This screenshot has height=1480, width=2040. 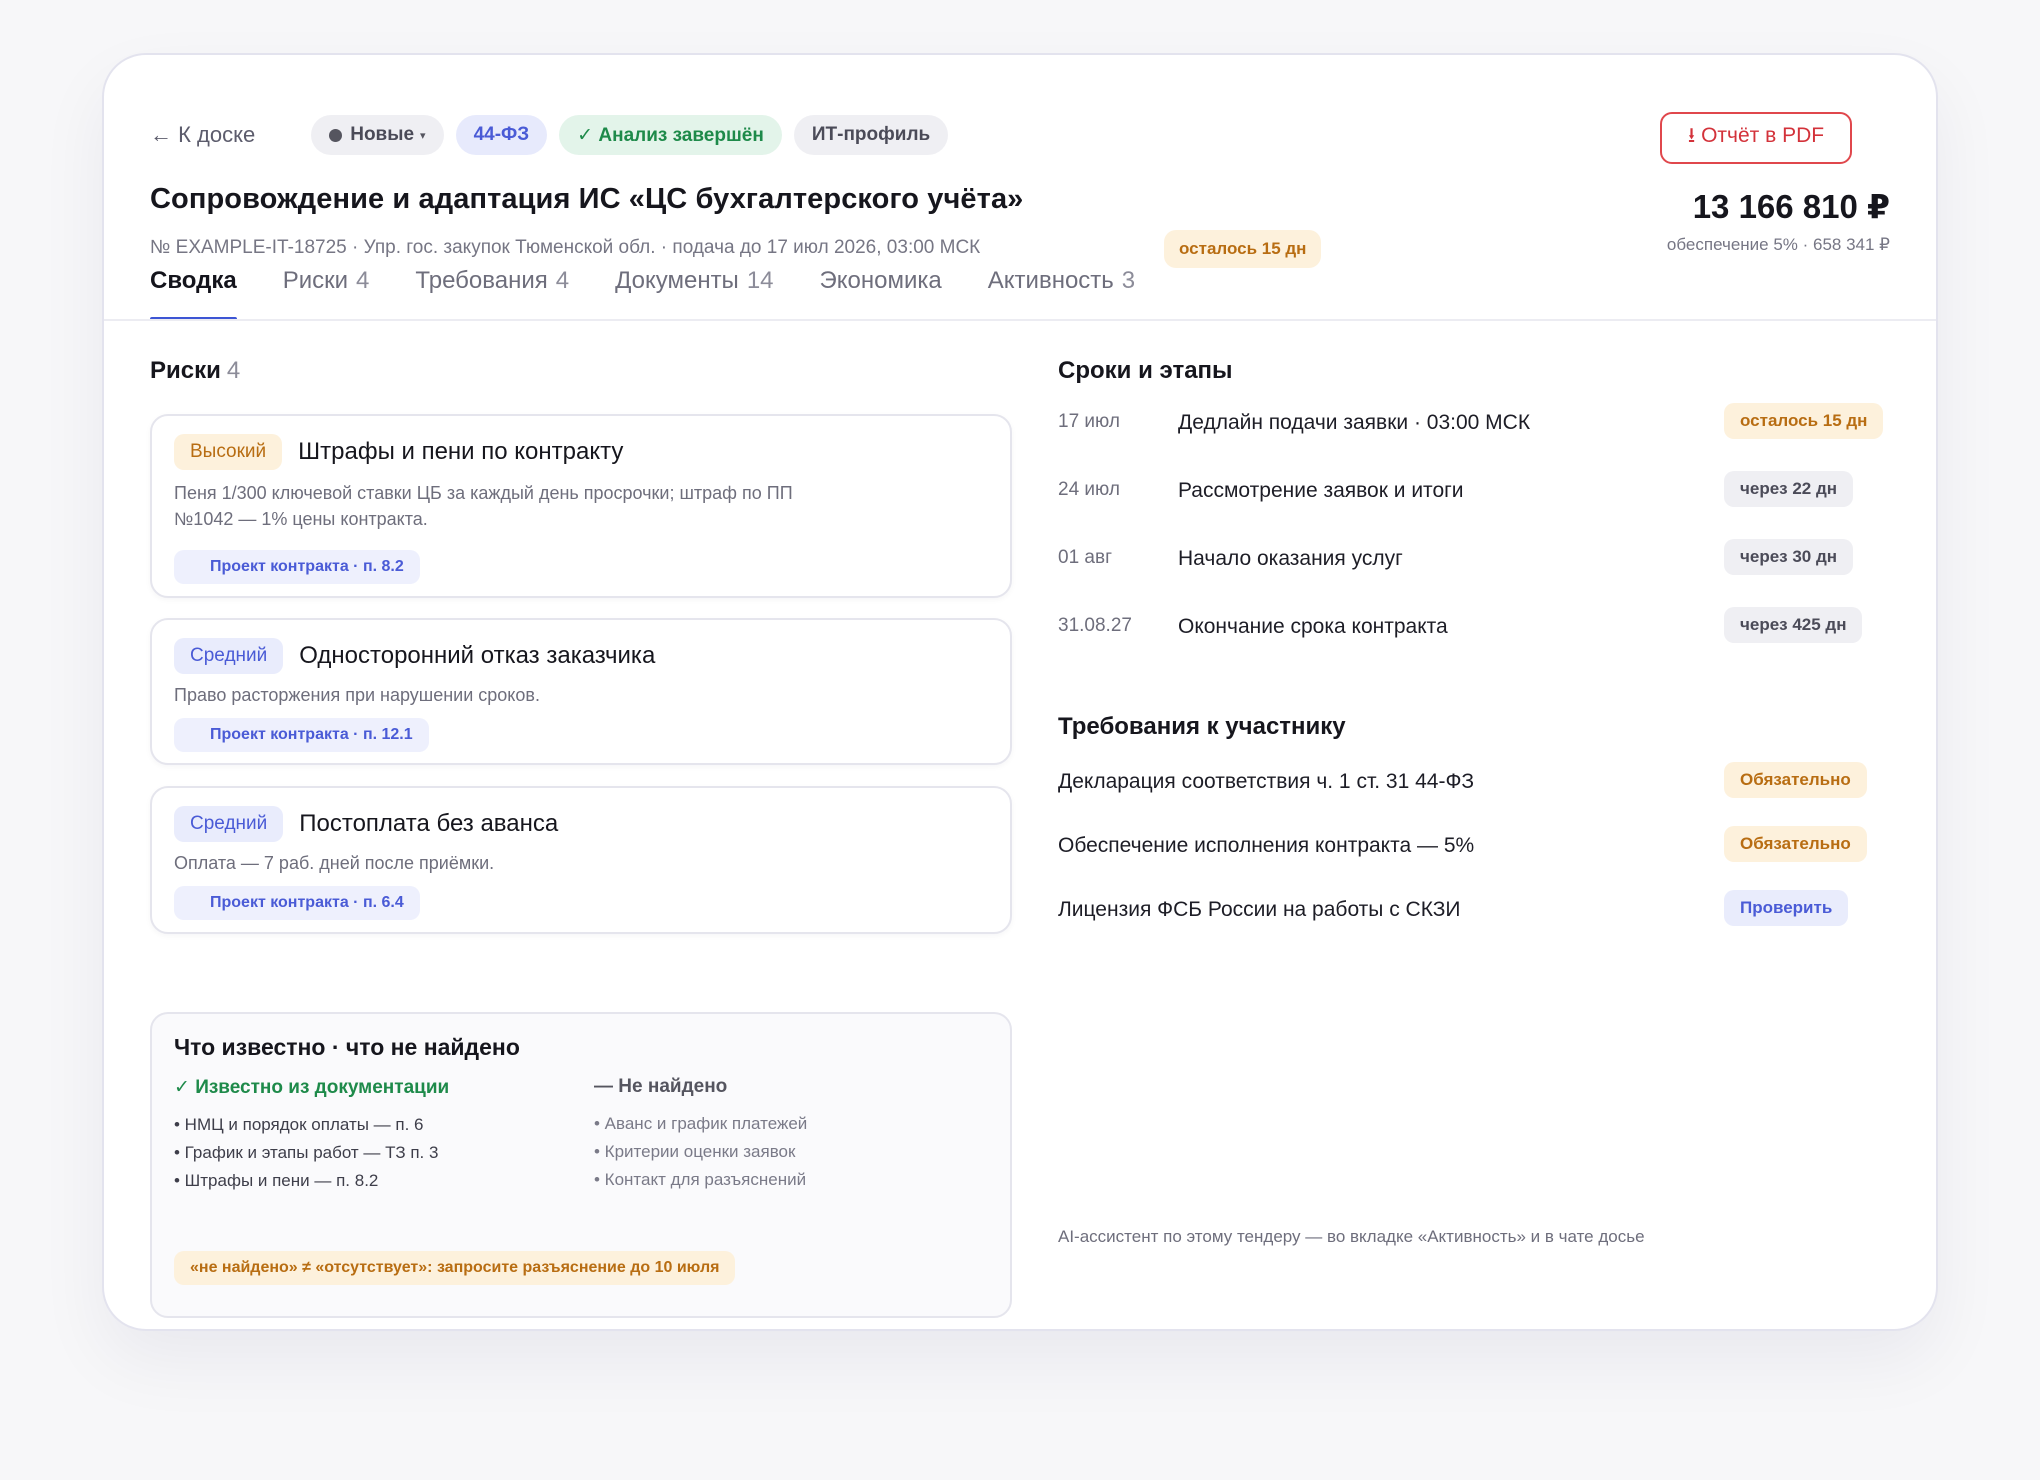 I want to click on tab-requirements: Требования 4, so click(x=492, y=293).